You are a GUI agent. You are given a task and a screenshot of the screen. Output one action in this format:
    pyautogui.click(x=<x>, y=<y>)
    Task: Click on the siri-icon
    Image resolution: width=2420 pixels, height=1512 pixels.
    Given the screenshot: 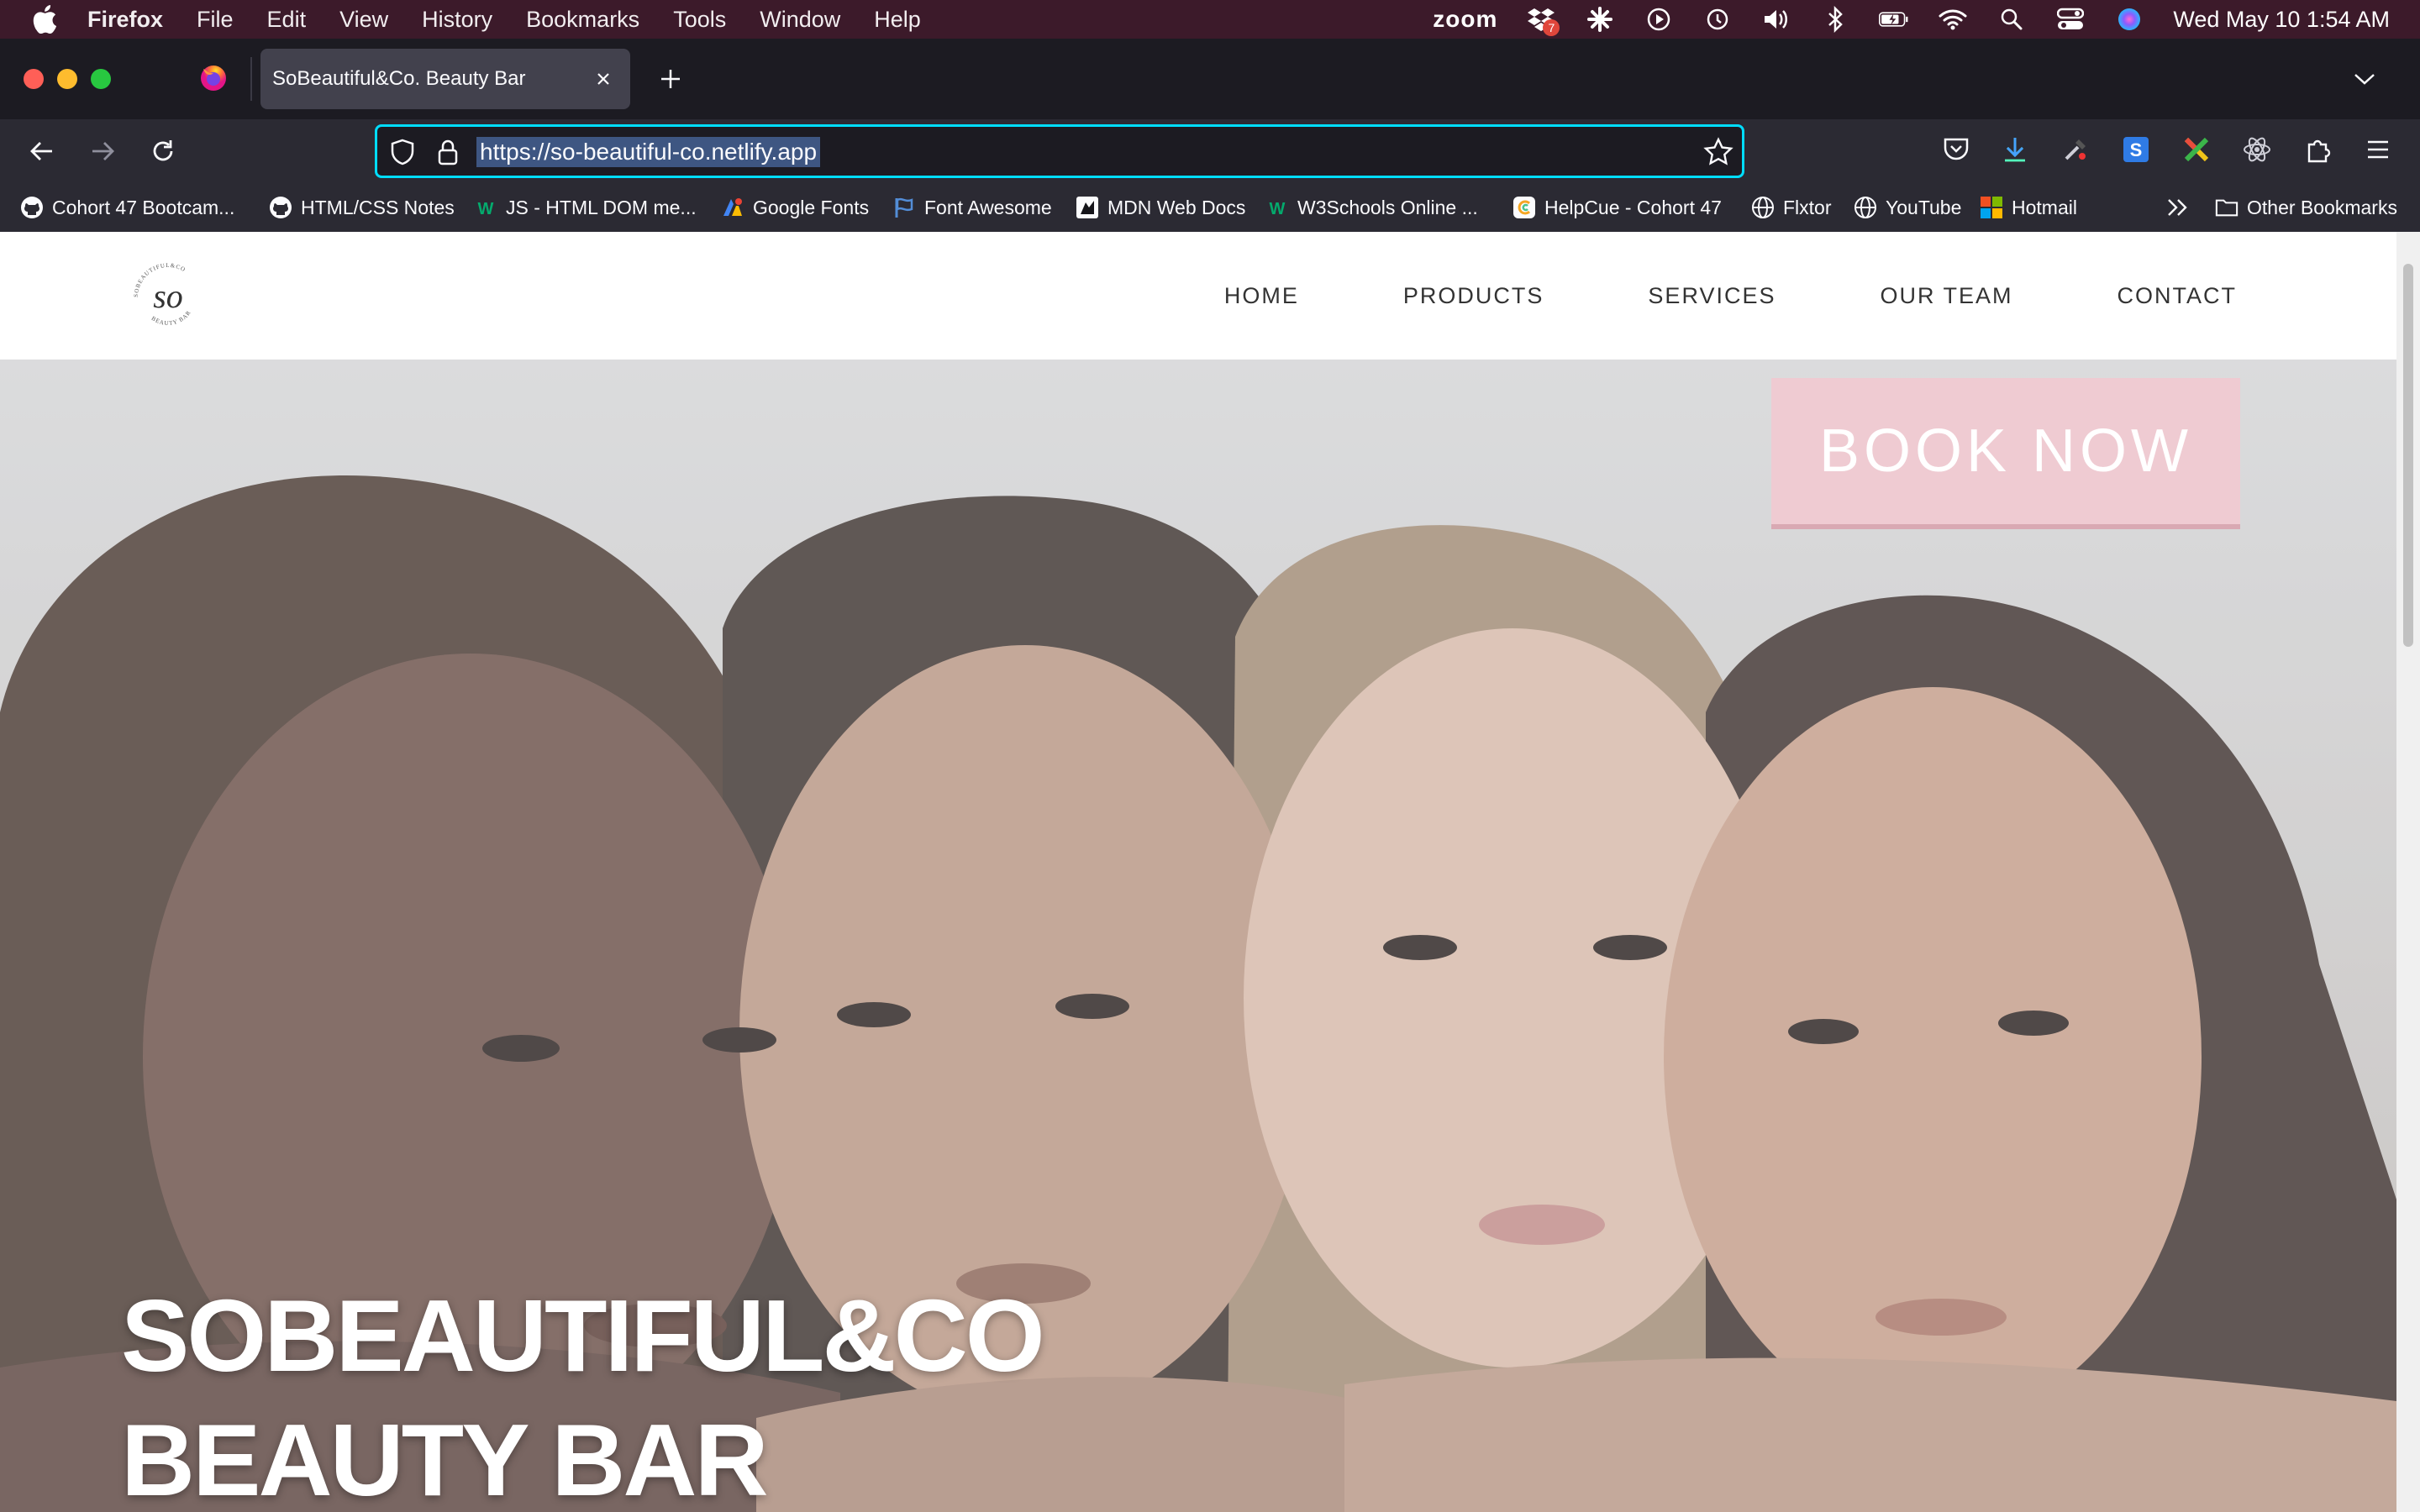 What is the action you would take?
    pyautogui.click(x=2129, y=19)
    